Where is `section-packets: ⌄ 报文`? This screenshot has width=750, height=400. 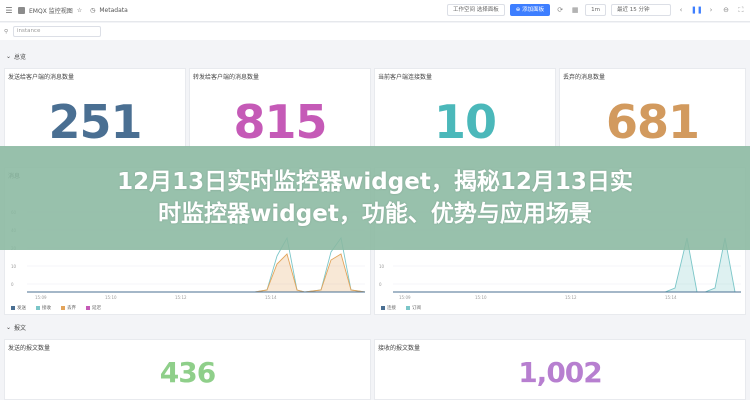
section-packets: ⌄ 报文 is located at coordinates (16, 327).